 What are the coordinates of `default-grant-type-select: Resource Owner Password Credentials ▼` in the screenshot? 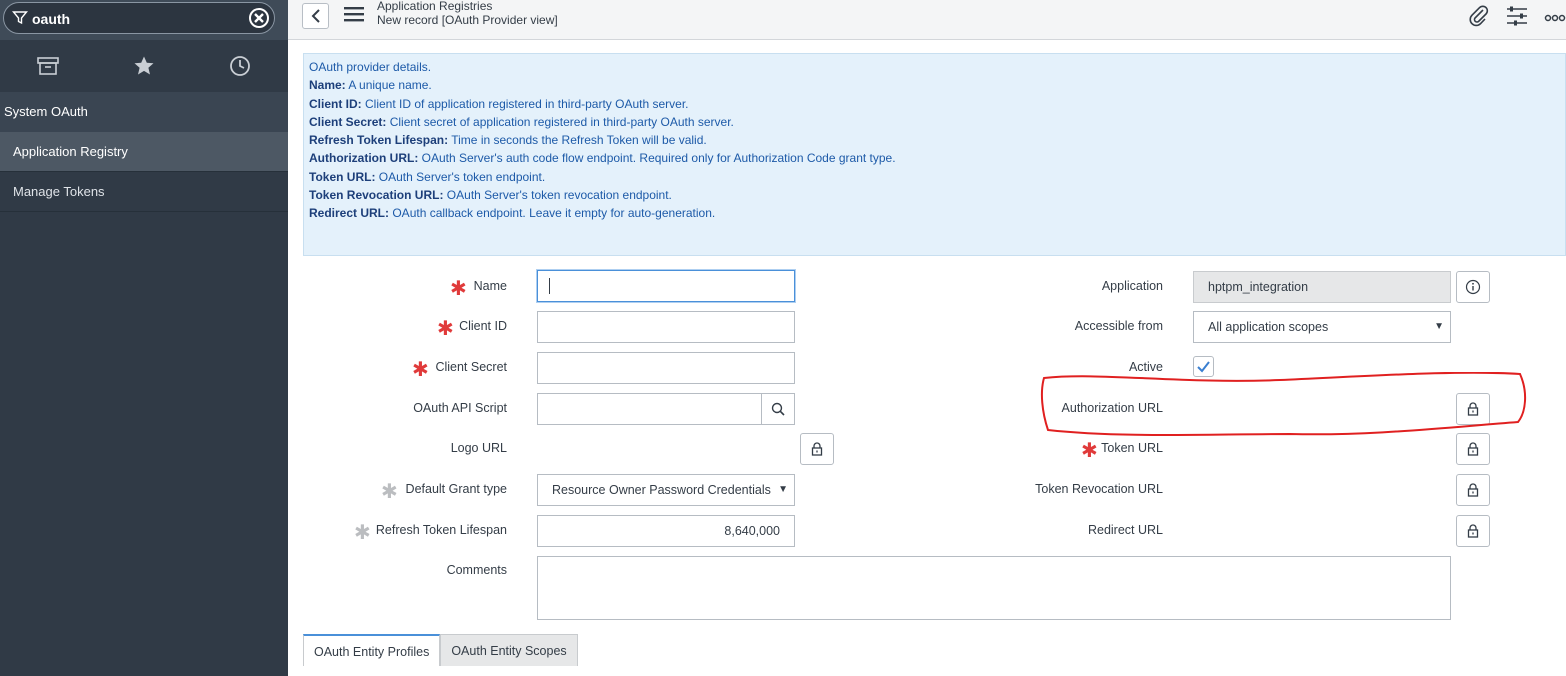 It's located at (666, 490).